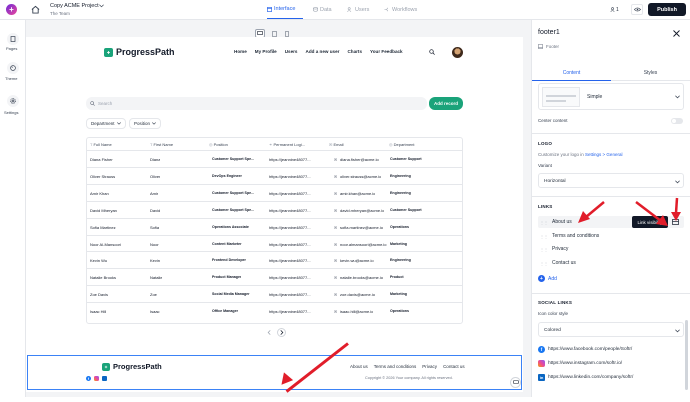  I want to click on facebook-icon: f, so click(88, 378).